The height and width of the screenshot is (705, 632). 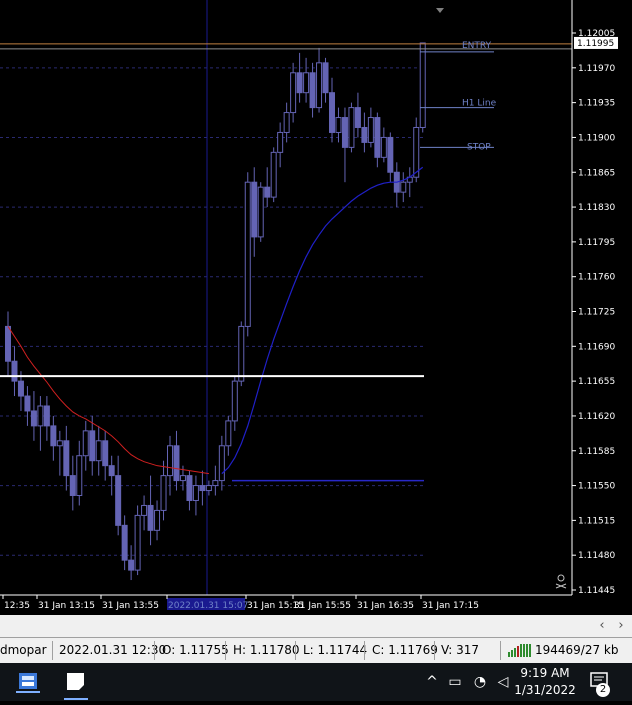 What do you see at coordinates (596, 347) in the screenshot?
I see `price-label: 1.11690` at bounding box center [596, 347].